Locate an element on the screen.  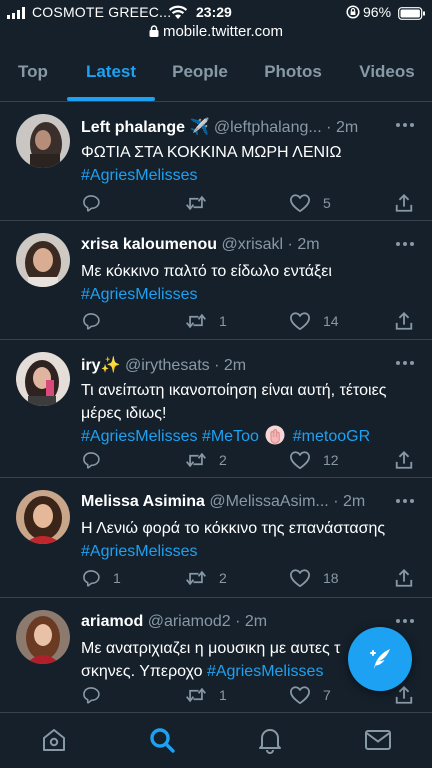
mail-icon is located at coordinates (378, 740).